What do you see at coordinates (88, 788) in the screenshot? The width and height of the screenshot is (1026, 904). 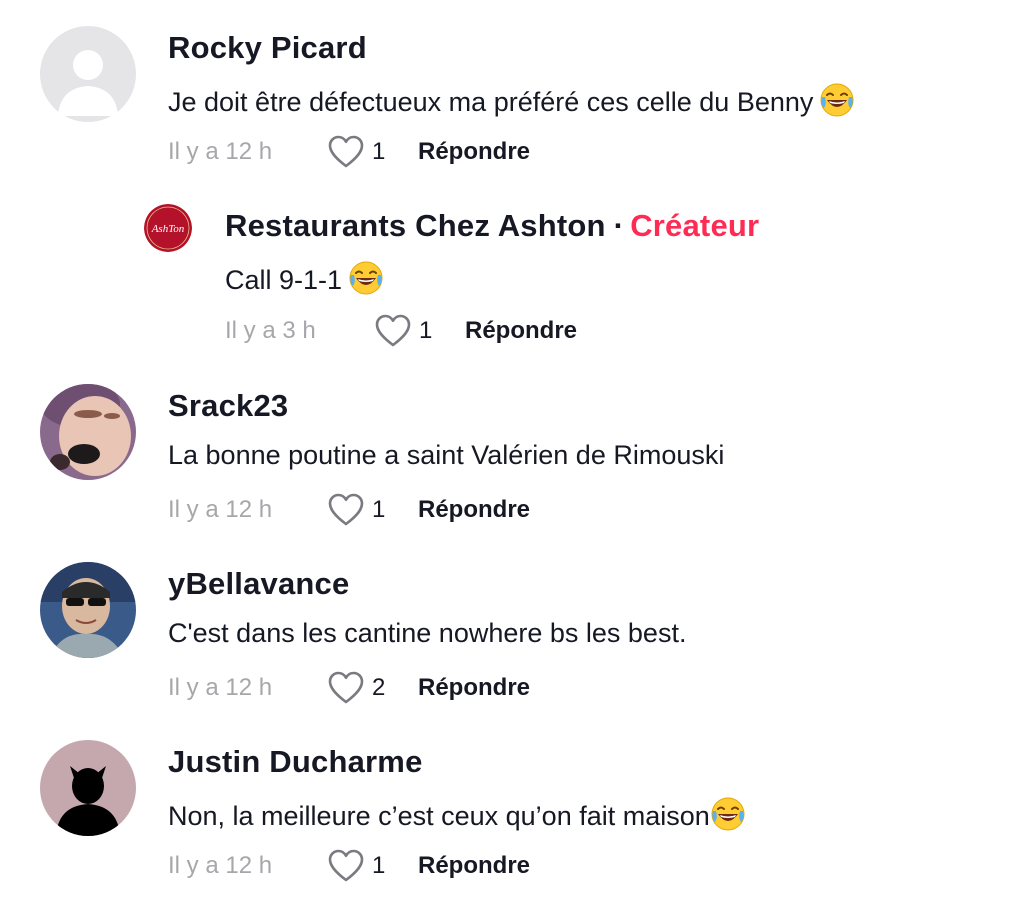 I see `devil-silhouette-avatar` at bounding box center [88, 788].